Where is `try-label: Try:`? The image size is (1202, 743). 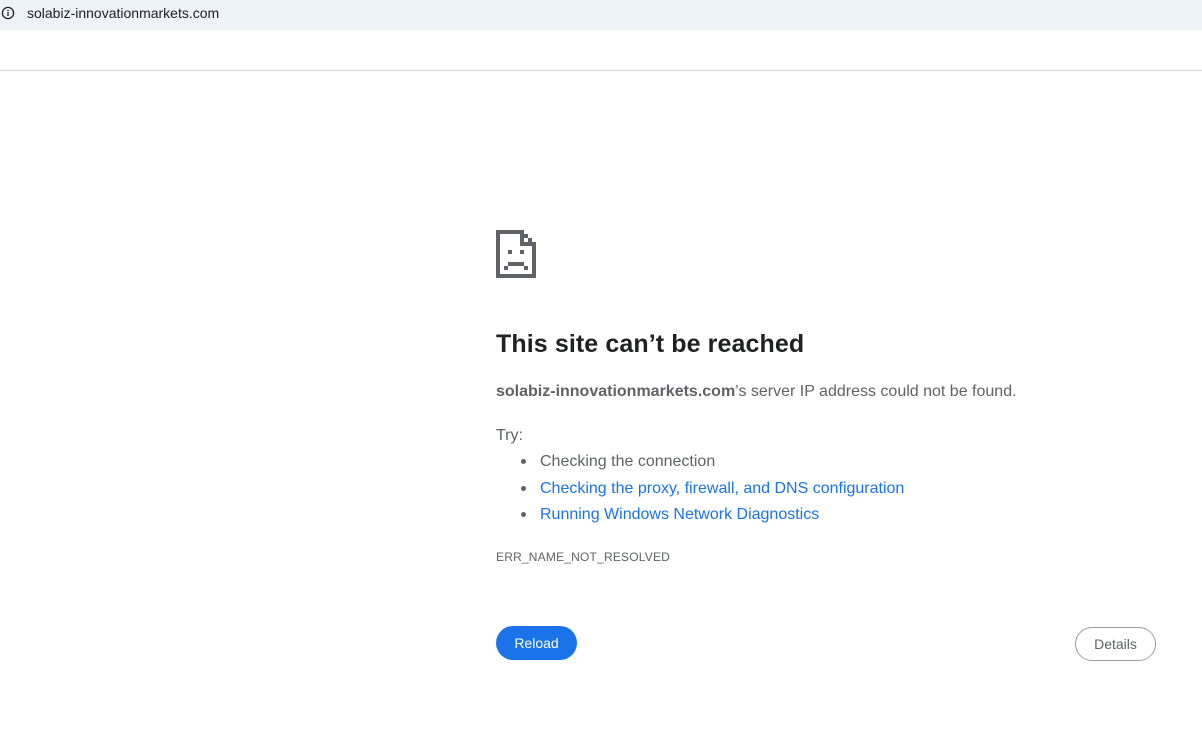
try-label: Try: is located at coordinates (509, 435).